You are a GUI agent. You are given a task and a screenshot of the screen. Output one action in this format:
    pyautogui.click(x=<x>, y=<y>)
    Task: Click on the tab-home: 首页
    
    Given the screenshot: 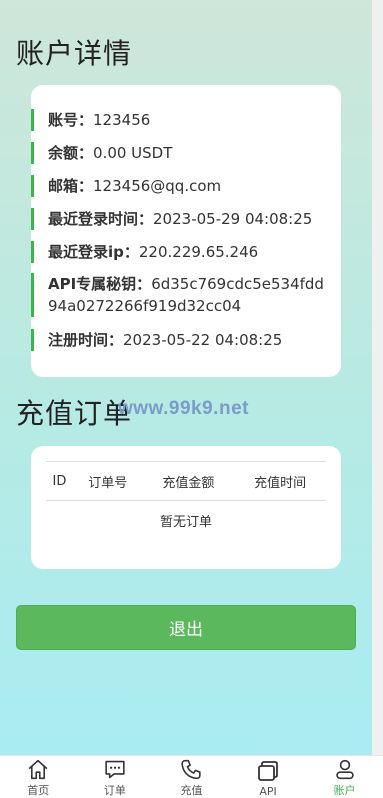 What is the action you would take?
    pyautogui.click(x=38, y=777)
    